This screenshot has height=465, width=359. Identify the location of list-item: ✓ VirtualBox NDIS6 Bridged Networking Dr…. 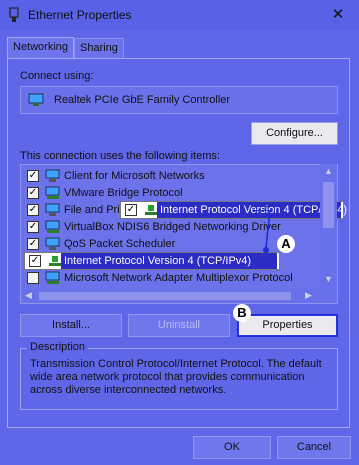
(177, 227).